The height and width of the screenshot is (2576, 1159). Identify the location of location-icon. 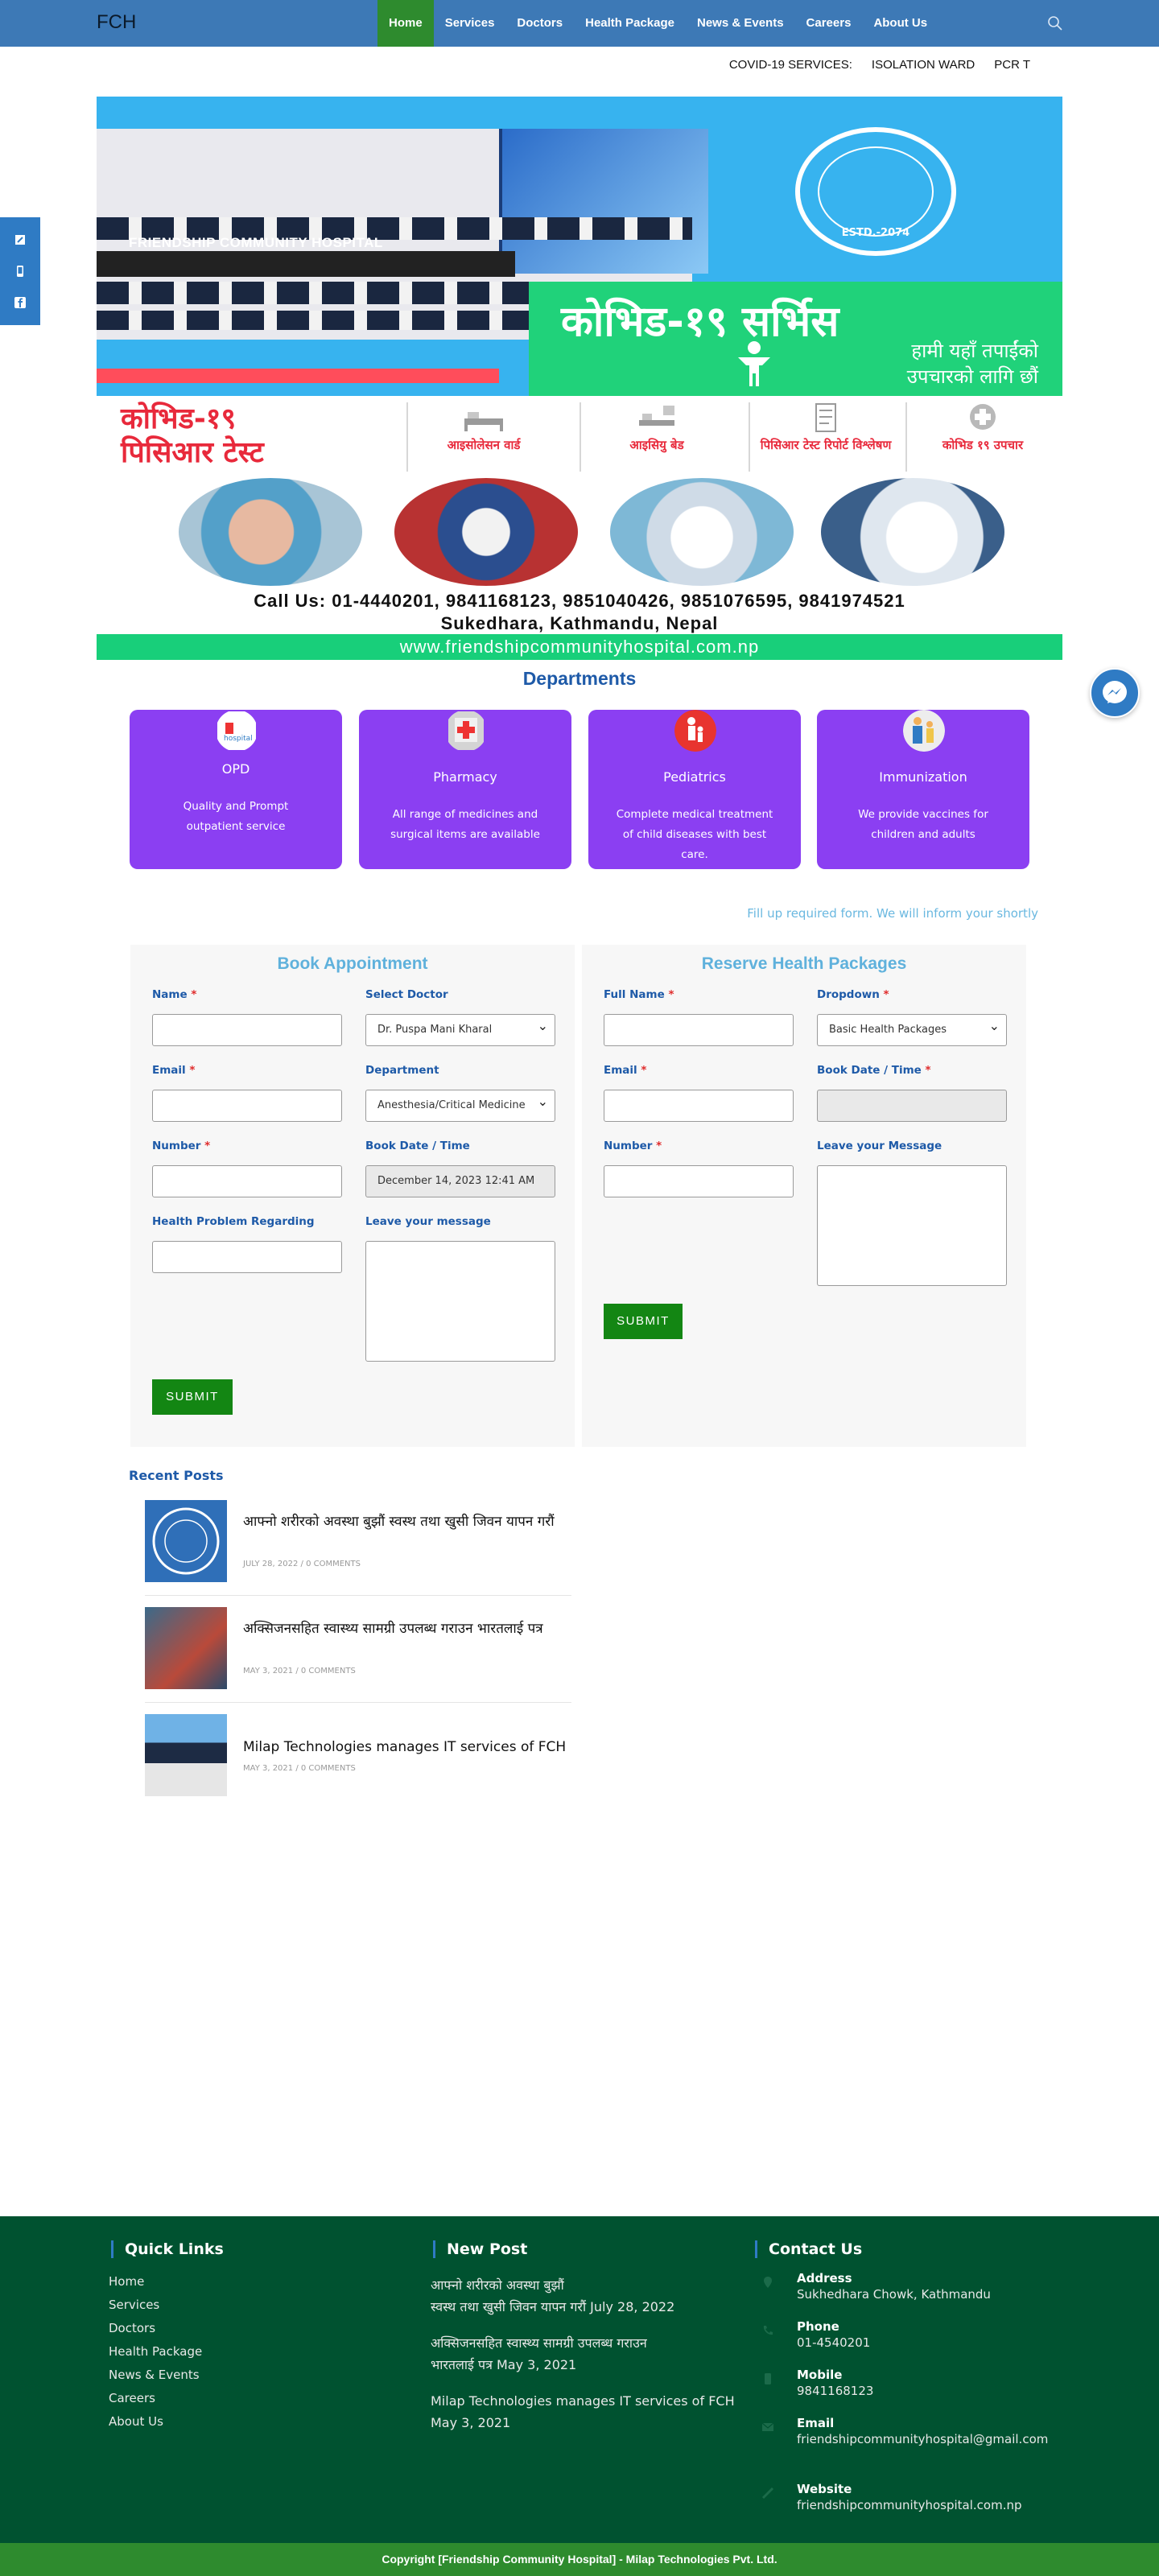
(768, 2282).